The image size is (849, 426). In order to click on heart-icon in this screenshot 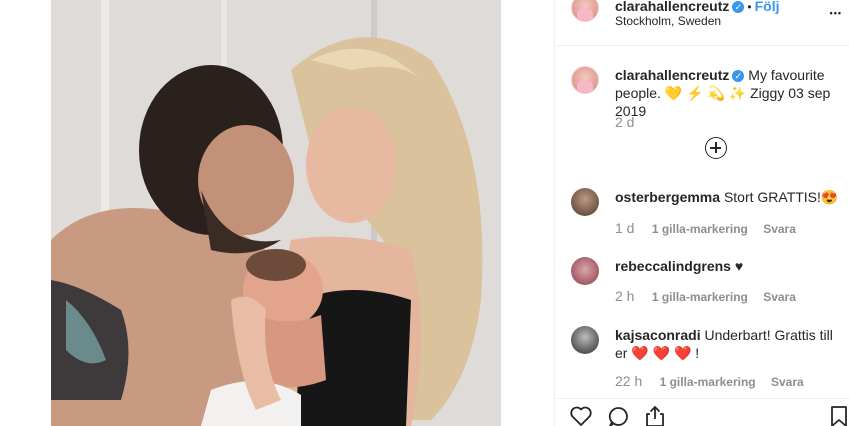, I will do `click(581, 415)`.